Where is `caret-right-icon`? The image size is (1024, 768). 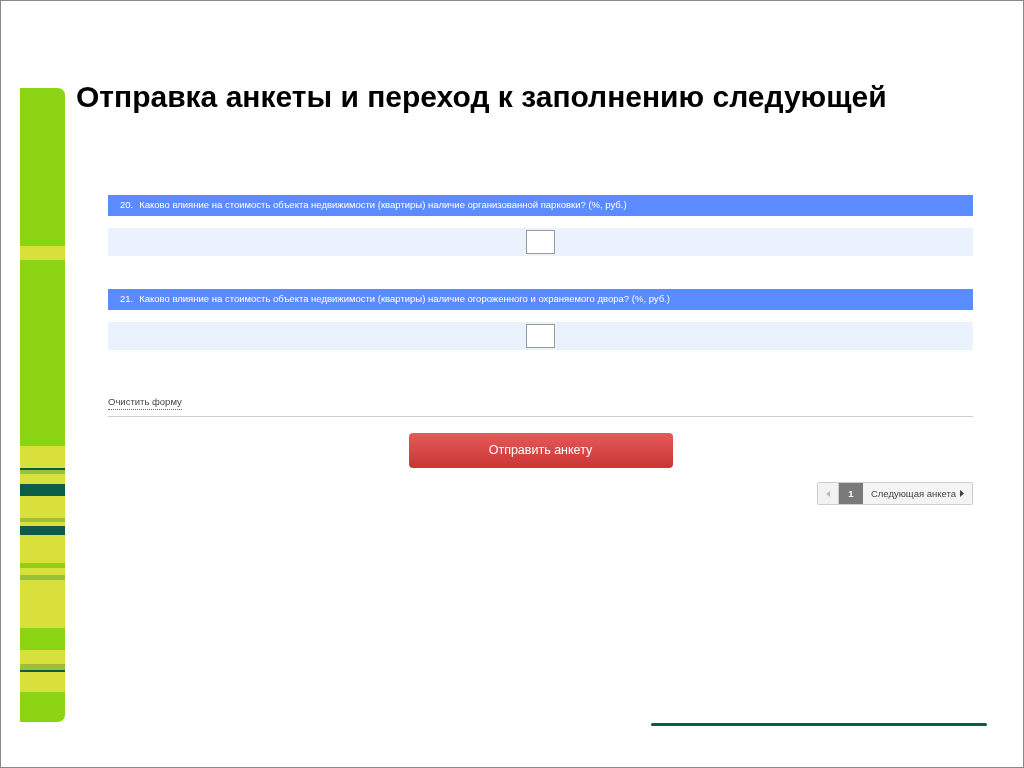 caret-right-icon is located at coordinates (962, 494).